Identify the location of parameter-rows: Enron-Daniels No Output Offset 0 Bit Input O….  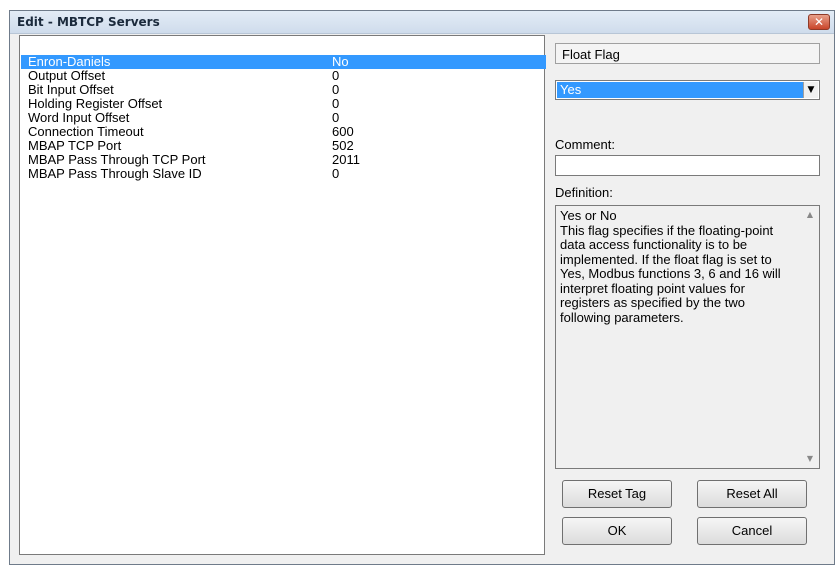
(283, 118).